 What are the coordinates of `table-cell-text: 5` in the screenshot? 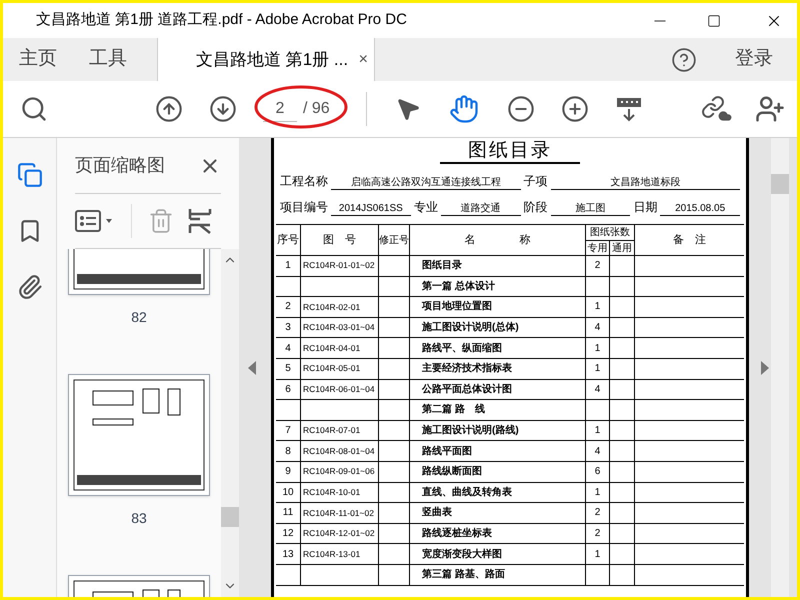 It's located at (288, 369).